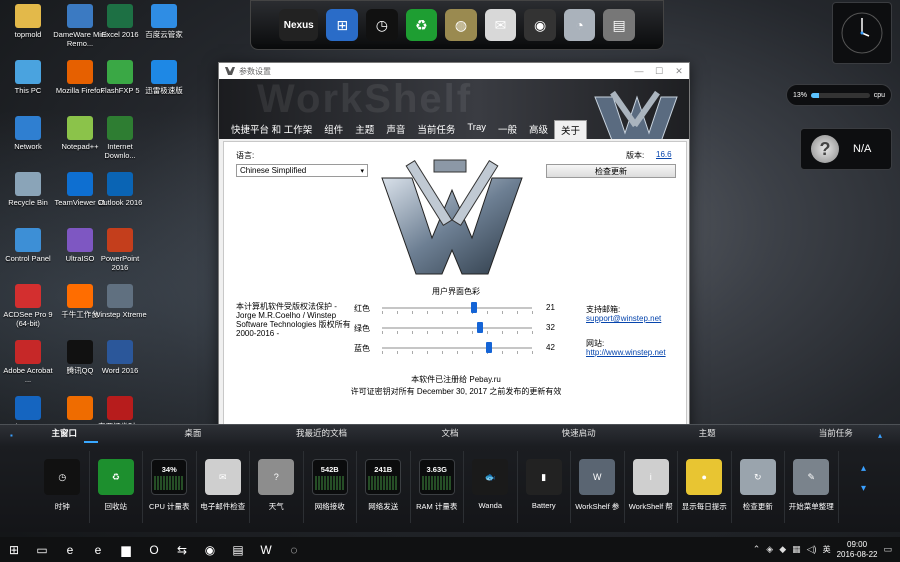  I want to click on desktop-icon: 迅雷极速版, so click(164, 77).